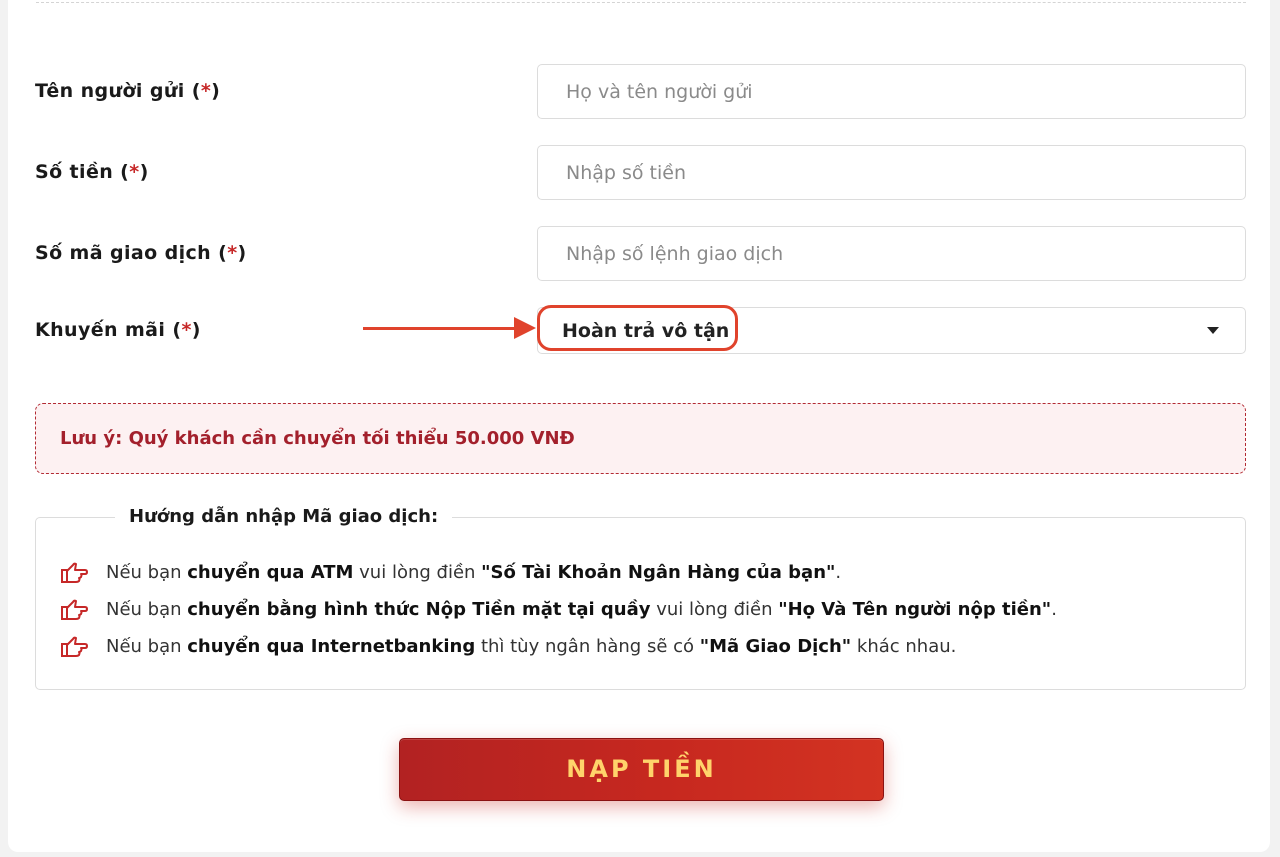 The width and height of the screenshot is (1280, 857). I want to click on guide-title: Hướng dẫn nhập Mã giao dịch:, so click(284, 516).